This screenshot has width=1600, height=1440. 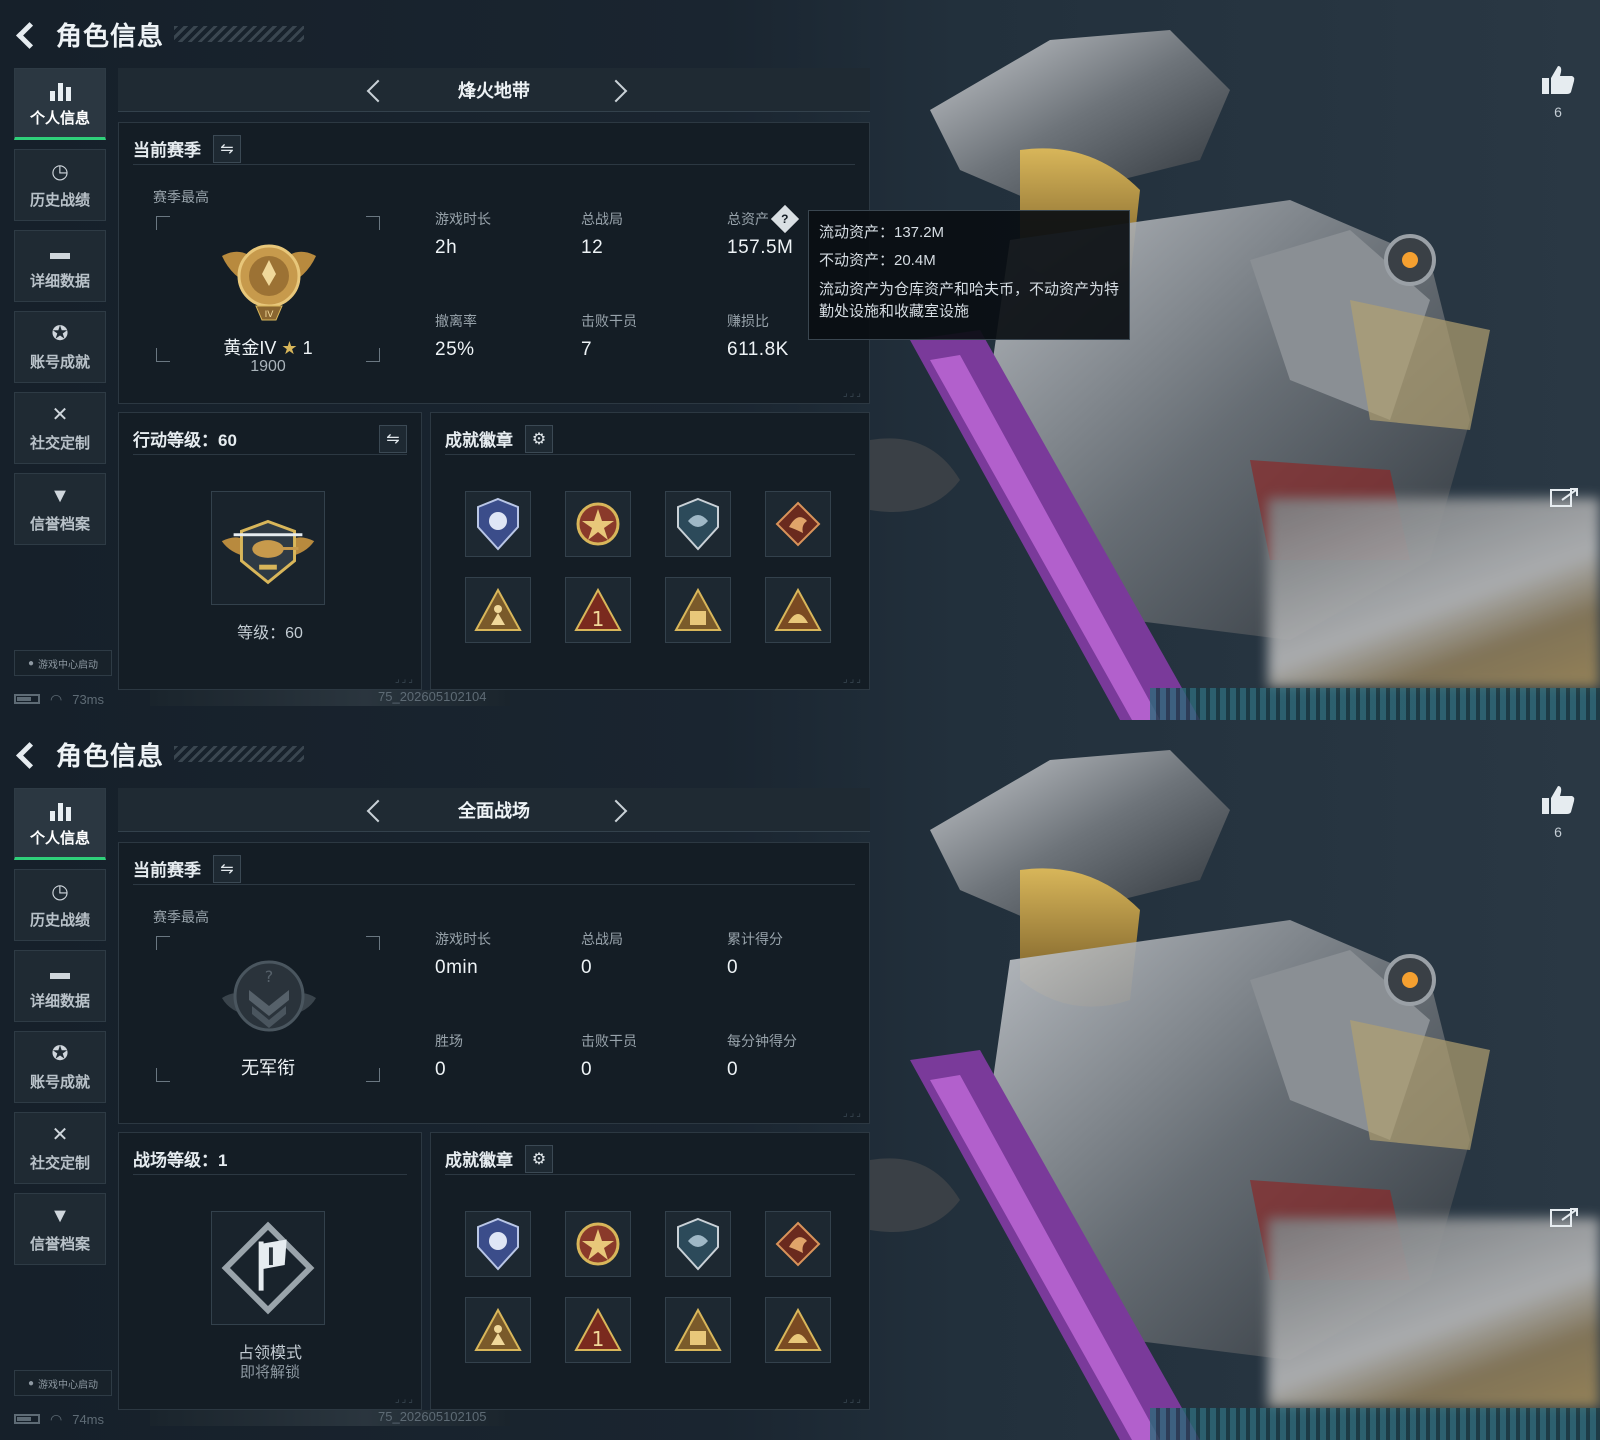 I want to click on dragon-badge-icon, so click(x=798, y=524).